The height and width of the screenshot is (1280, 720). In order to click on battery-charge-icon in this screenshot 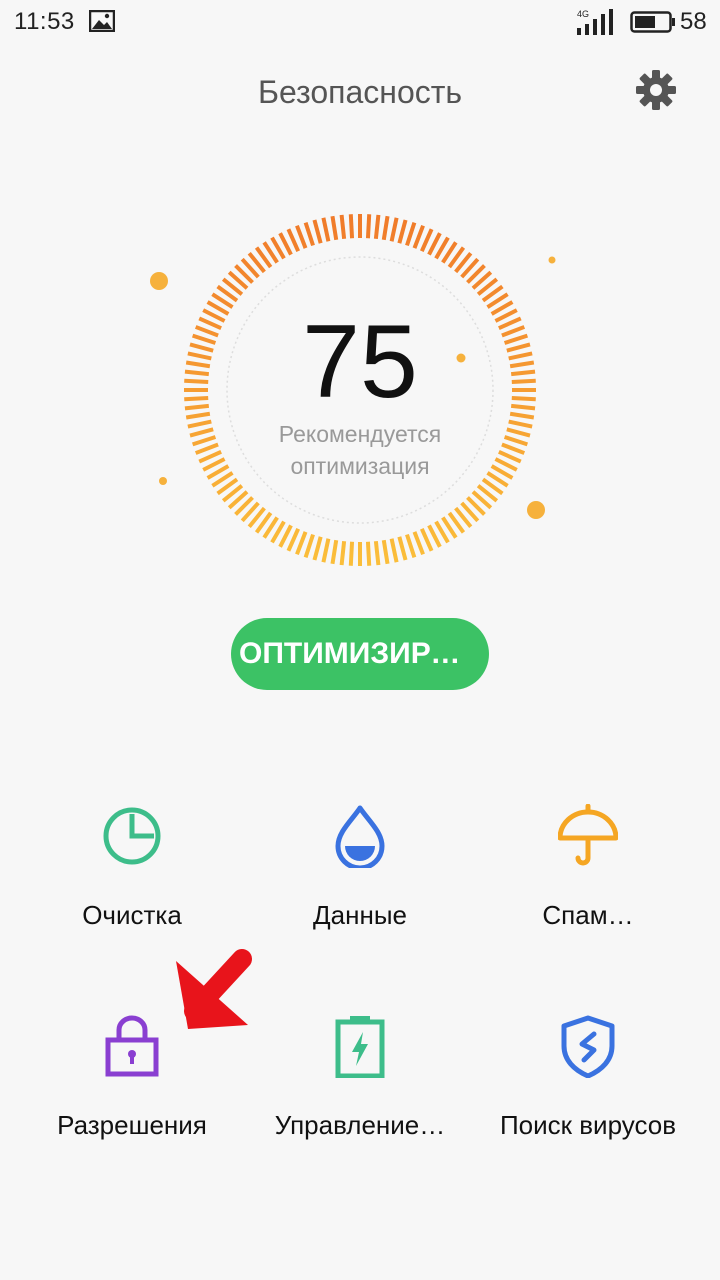, I will do `click(360, 1047)`.